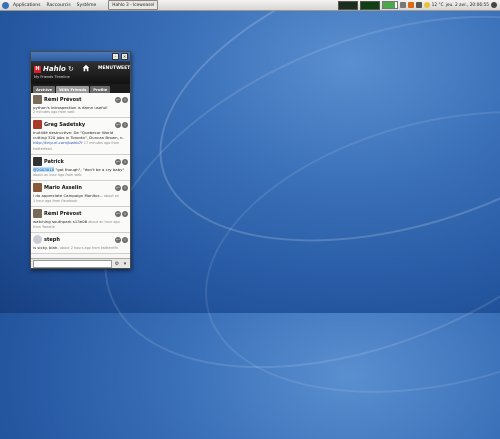  I want to click on taskbar-window-button: Hahlo 3 - Iceweasel, so click(133, 5).